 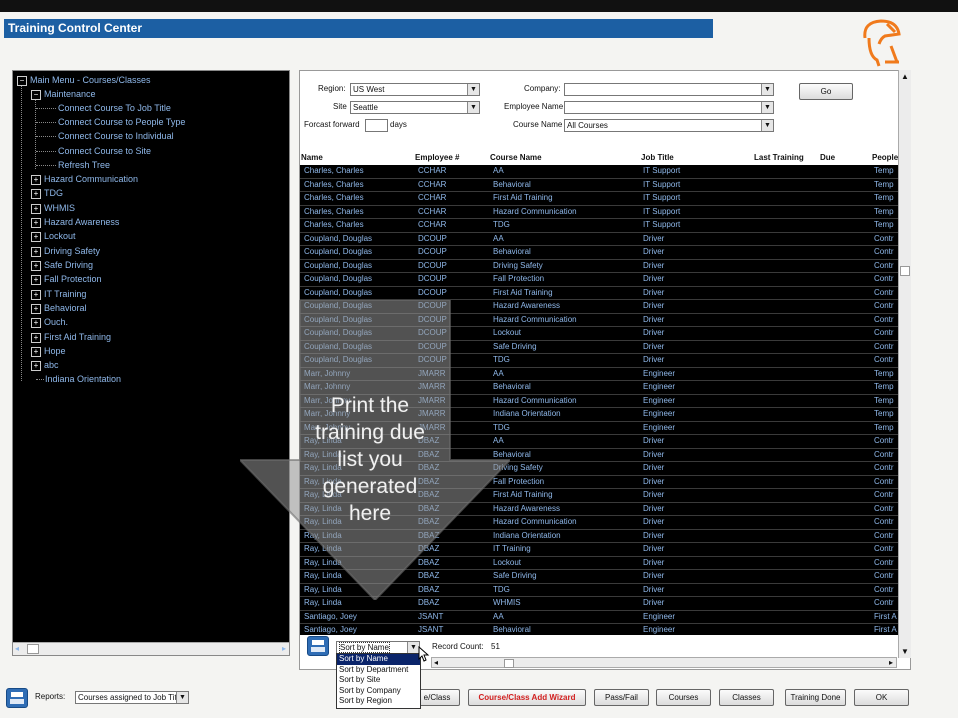 What do you see at coordinates (779, 157) in the screenshot?
I see `col-last-training: Last Training` at bounding box center [779, 157].